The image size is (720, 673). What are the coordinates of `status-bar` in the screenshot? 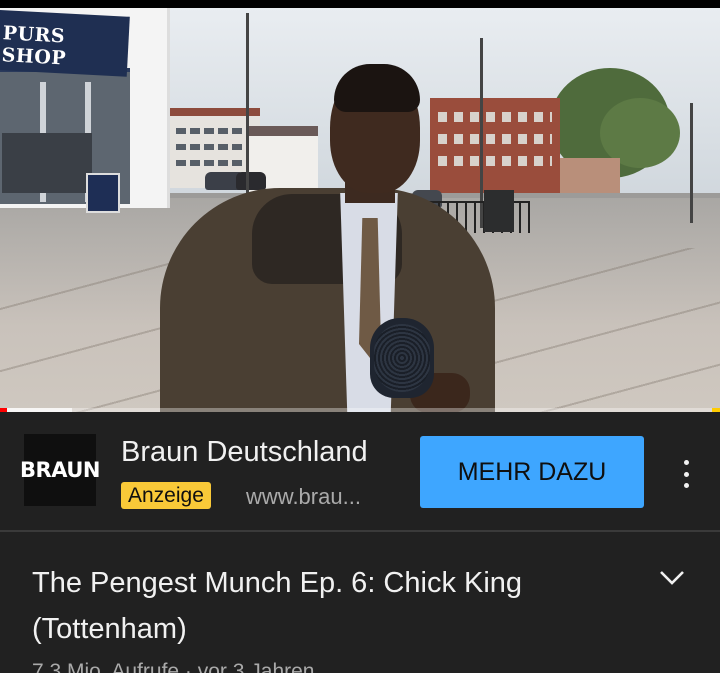 It's located at (360, 4).